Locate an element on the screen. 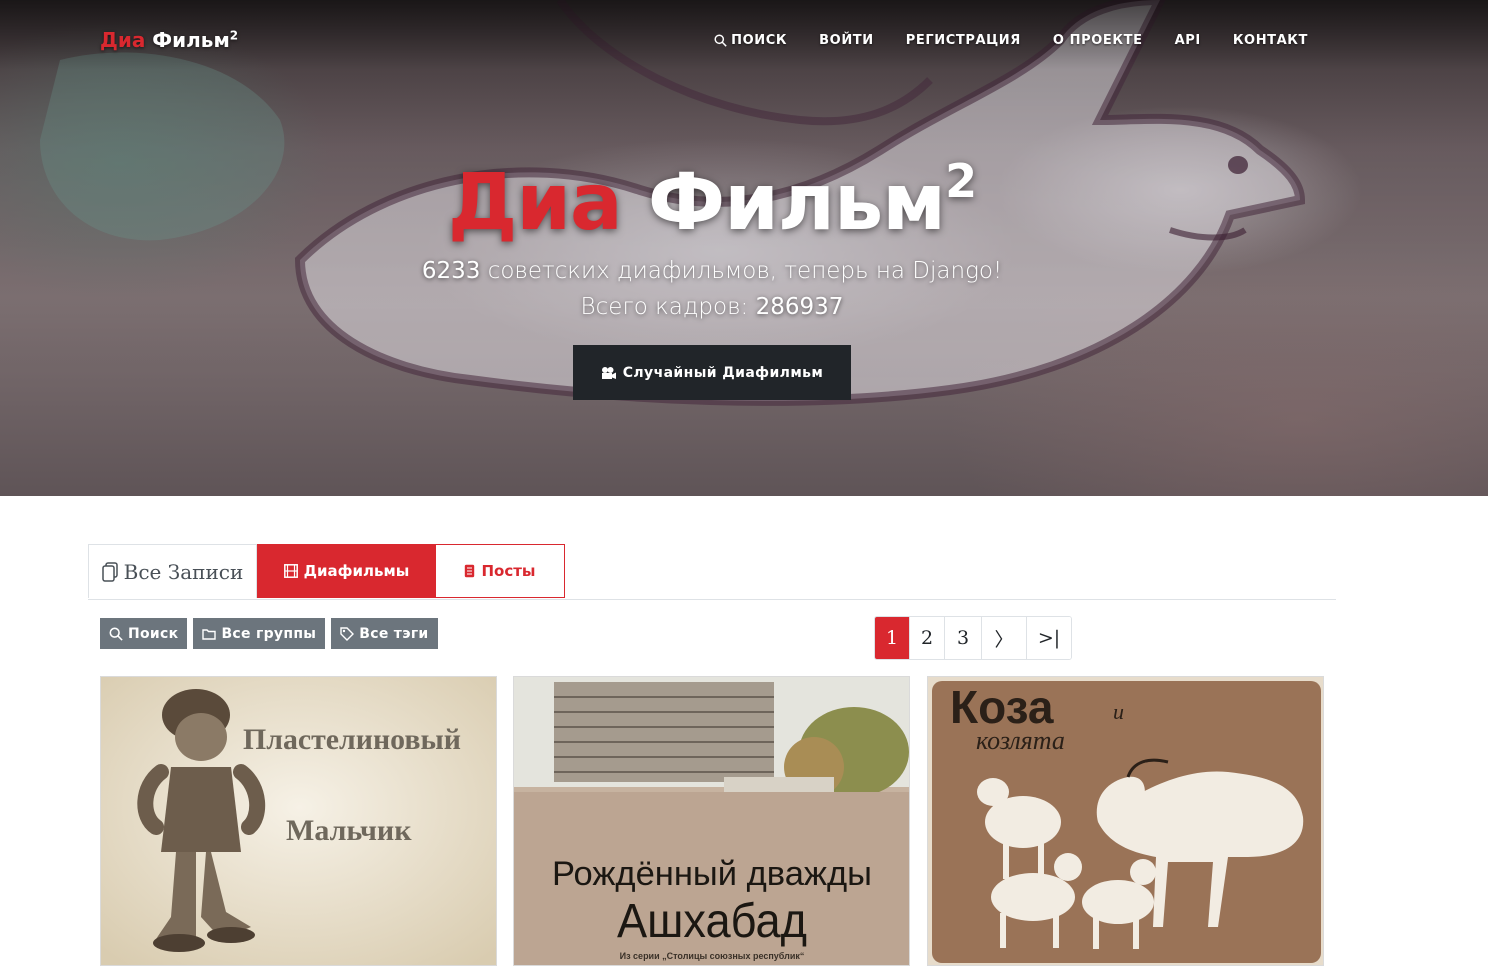 This screenshot has width=1488, height=966. filter-buttons: Поиск Все группы Все тэги is located at coordinates (269, 633).